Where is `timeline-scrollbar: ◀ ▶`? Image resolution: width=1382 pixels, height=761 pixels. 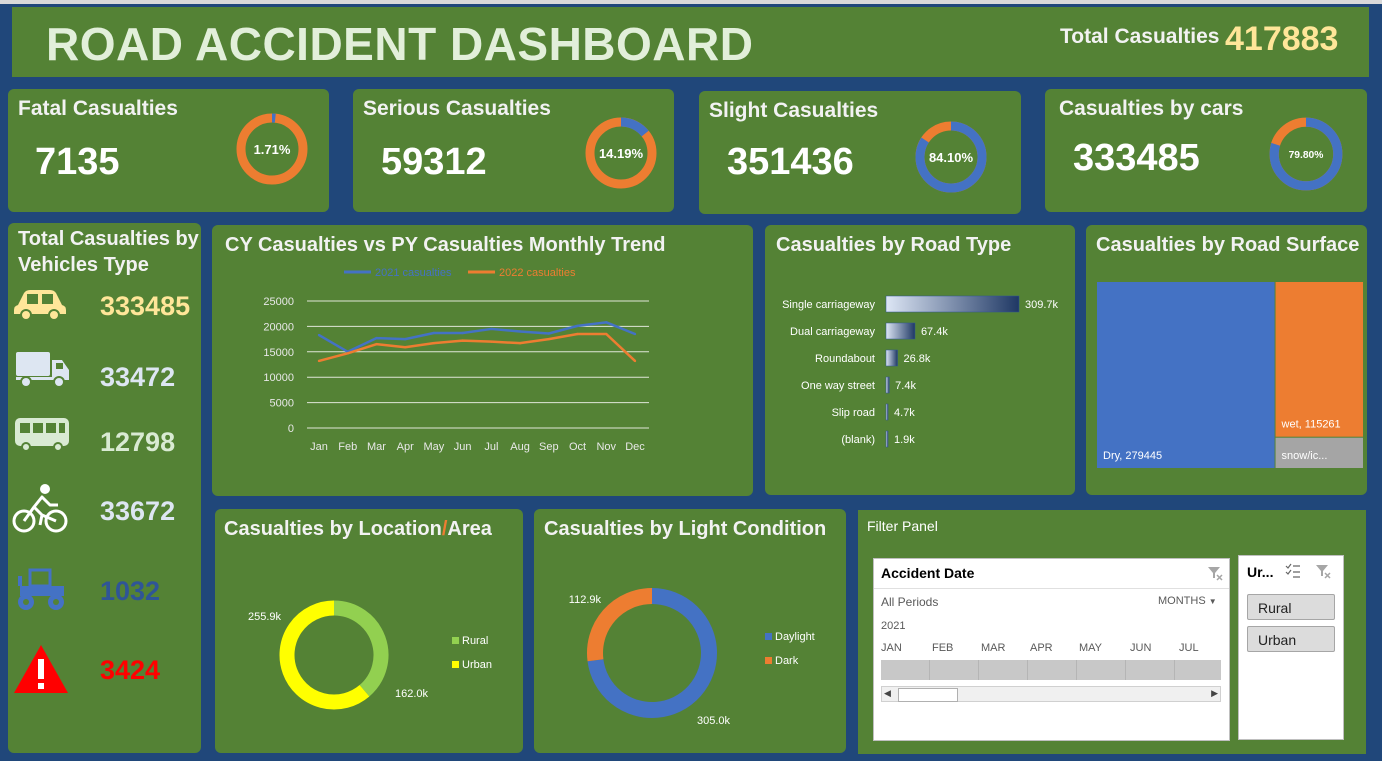 timeline-scrollbar: ◀ ▶ is located at coordinates (1051, 694).